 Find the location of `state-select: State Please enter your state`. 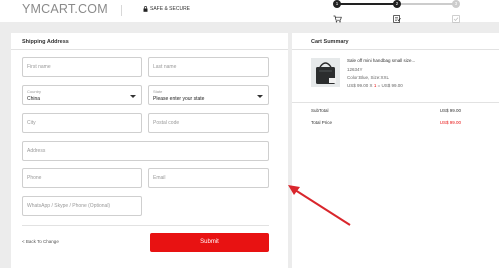

state-select: State Please enter your state is located at coordinates (208, 95).